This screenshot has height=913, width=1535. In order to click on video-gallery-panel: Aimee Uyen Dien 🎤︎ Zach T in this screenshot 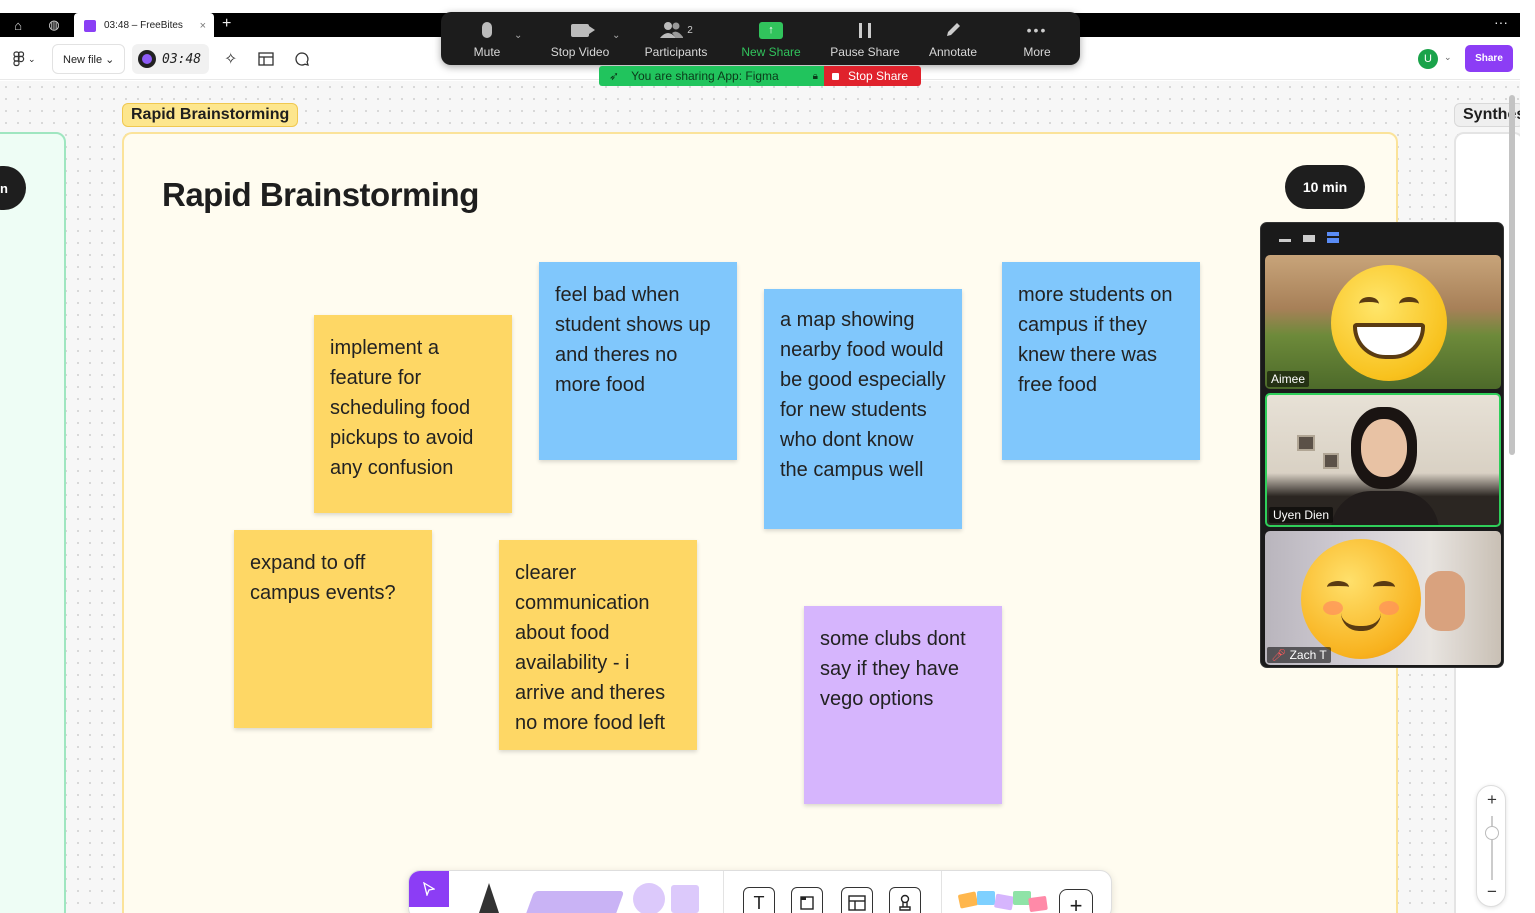, I will do `click(1382, 445)`.